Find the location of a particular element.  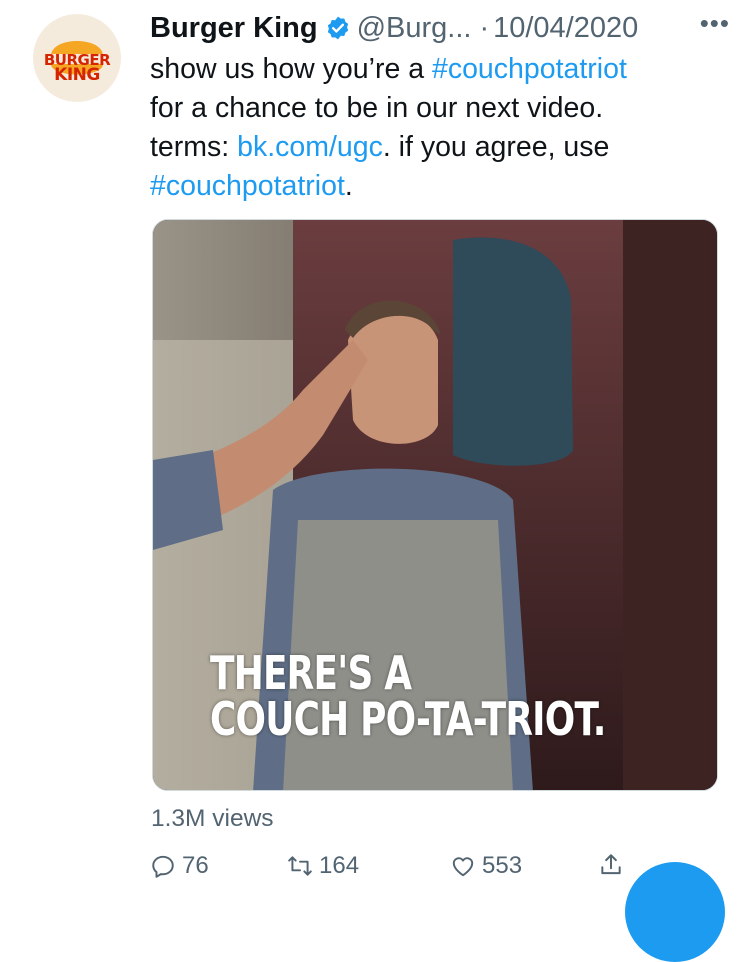

reply-icon is located at coordinates (163, 866).